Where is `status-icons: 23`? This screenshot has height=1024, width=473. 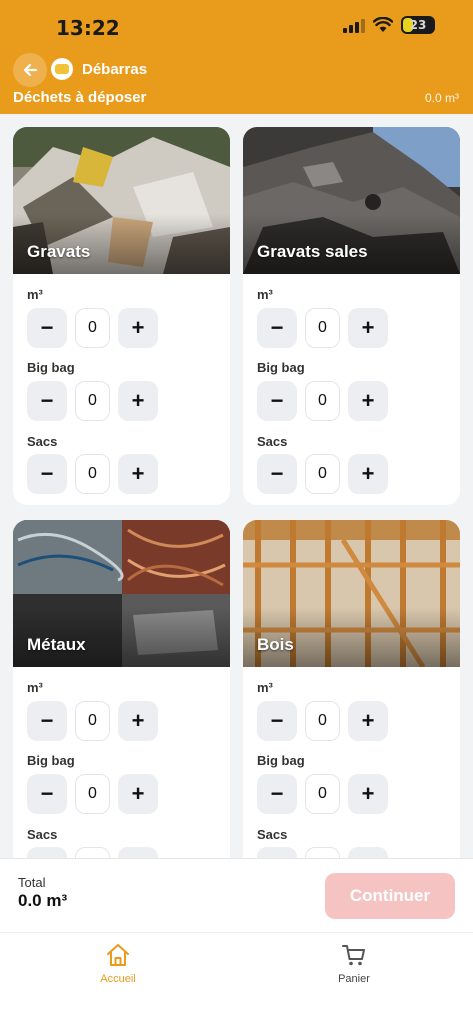
status-icons: 23 is located at coordinates (389, 25).